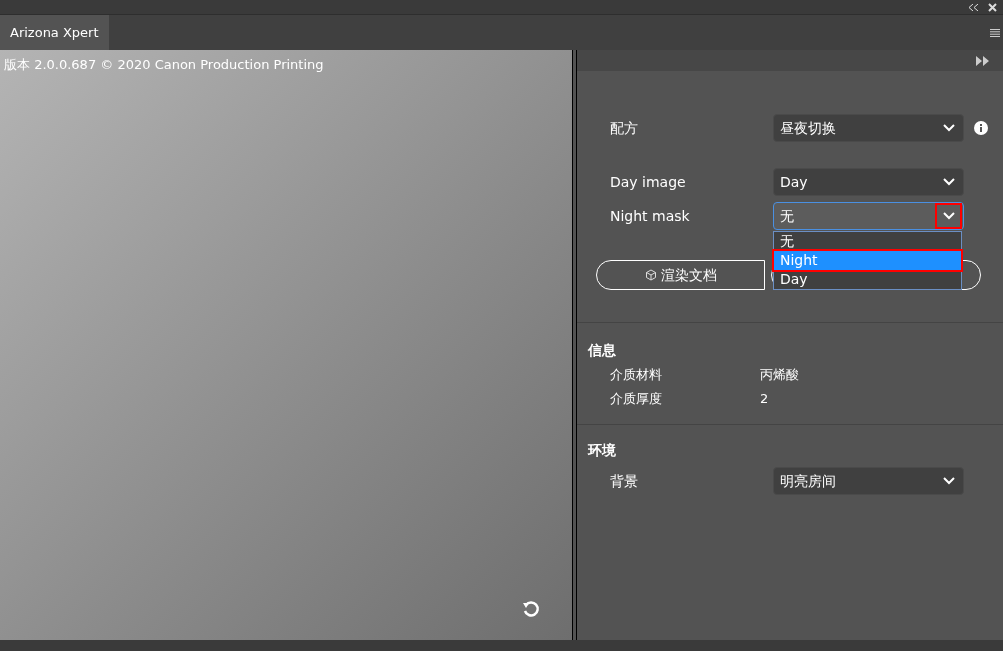 This screenshot has height=651, width=1003. What do you see at coordinates (779, 375) in the screenshot?
I see `info-value: 丙烯酸` at bounding box center [779, 375].